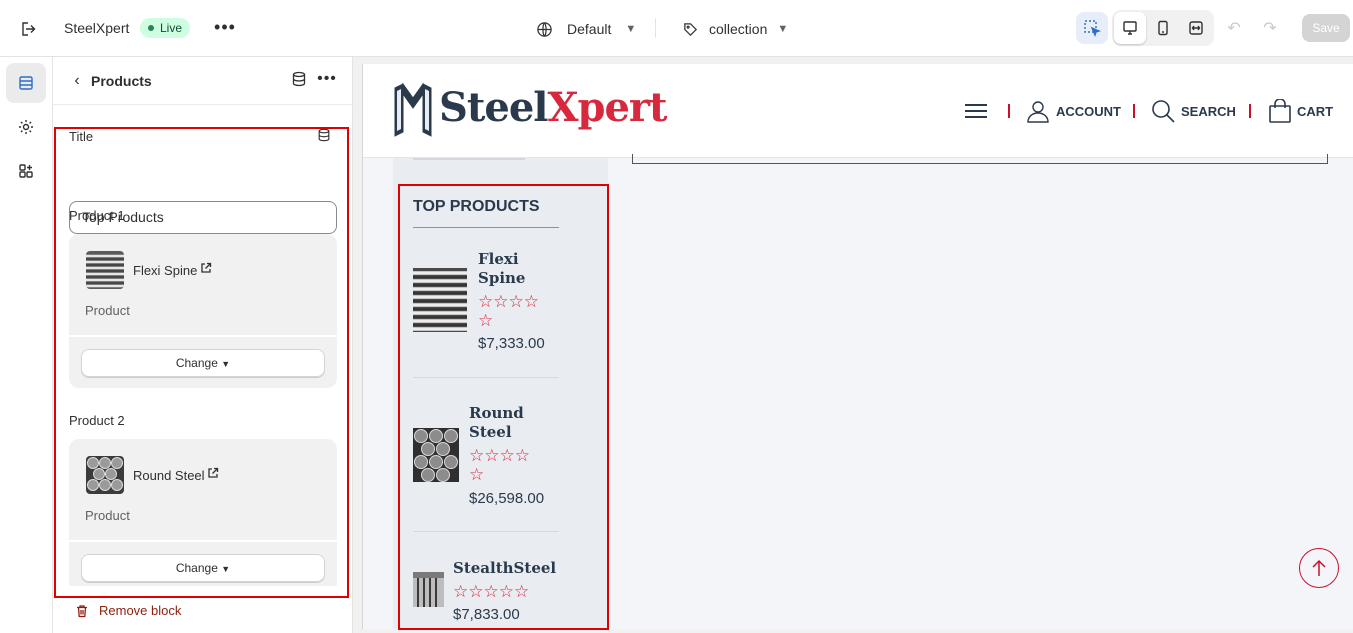 The image size is (1353, 633). I want to click on nav-search: SEARCH, so click(1193, 111).